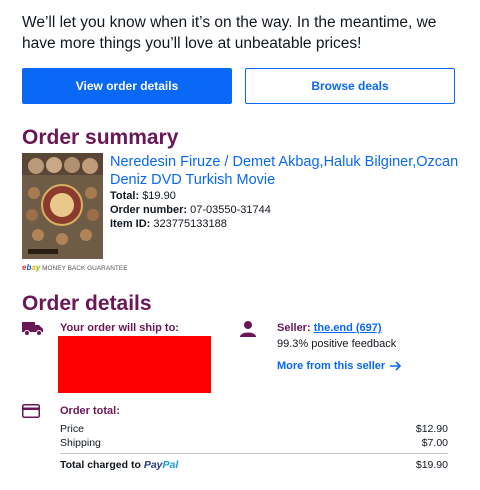 This screenshot has height=490, width=480. I want to click on order-summary-heading: Order summary, so click(100, 137).